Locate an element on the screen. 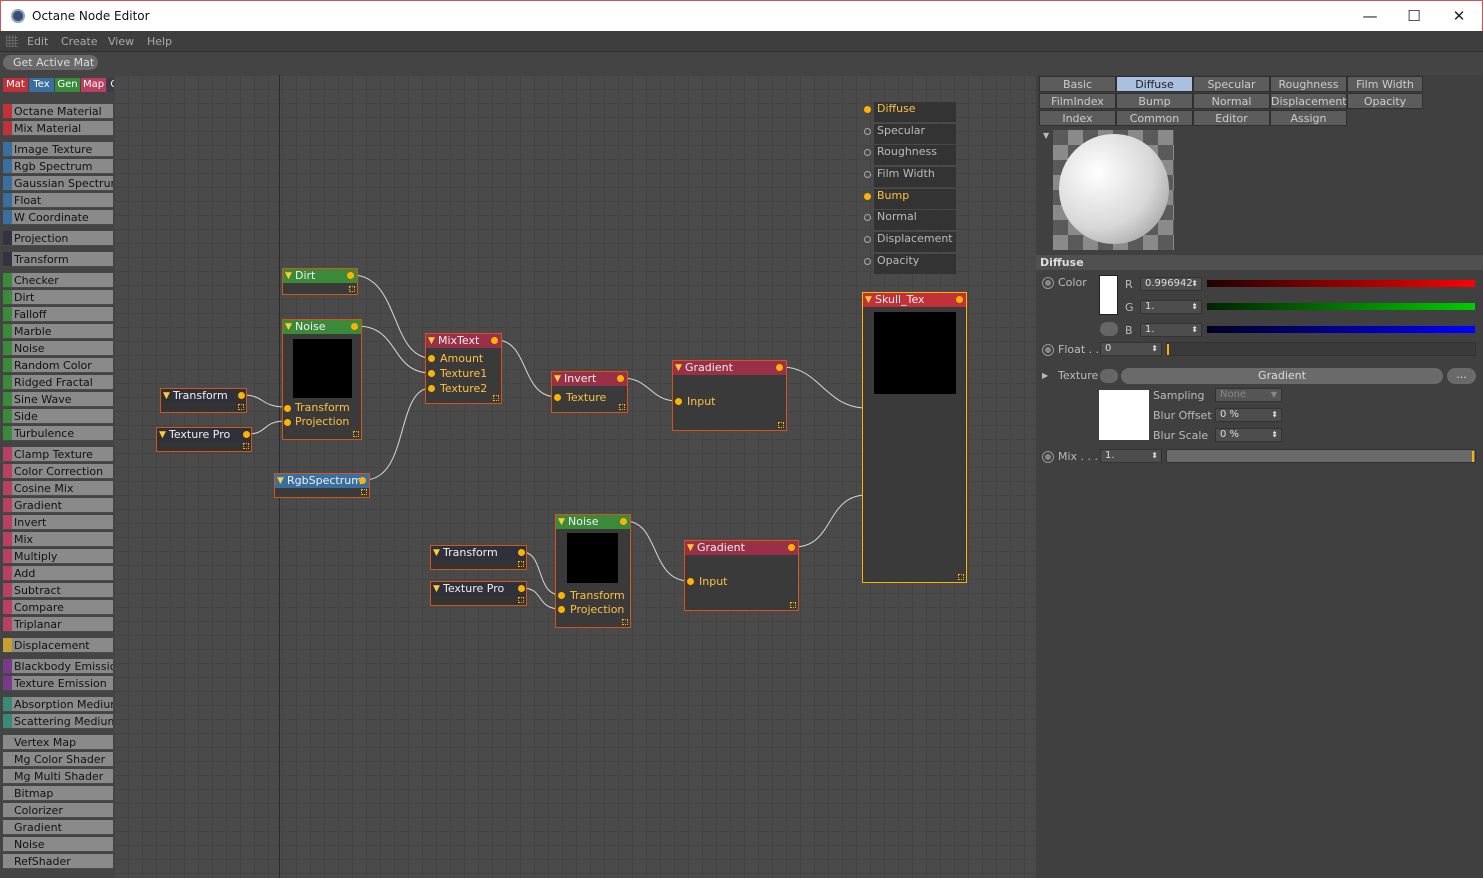 This screenshot has height=878, width=1483. category-tab-tex: Tex is located at coordinates (41, 85).